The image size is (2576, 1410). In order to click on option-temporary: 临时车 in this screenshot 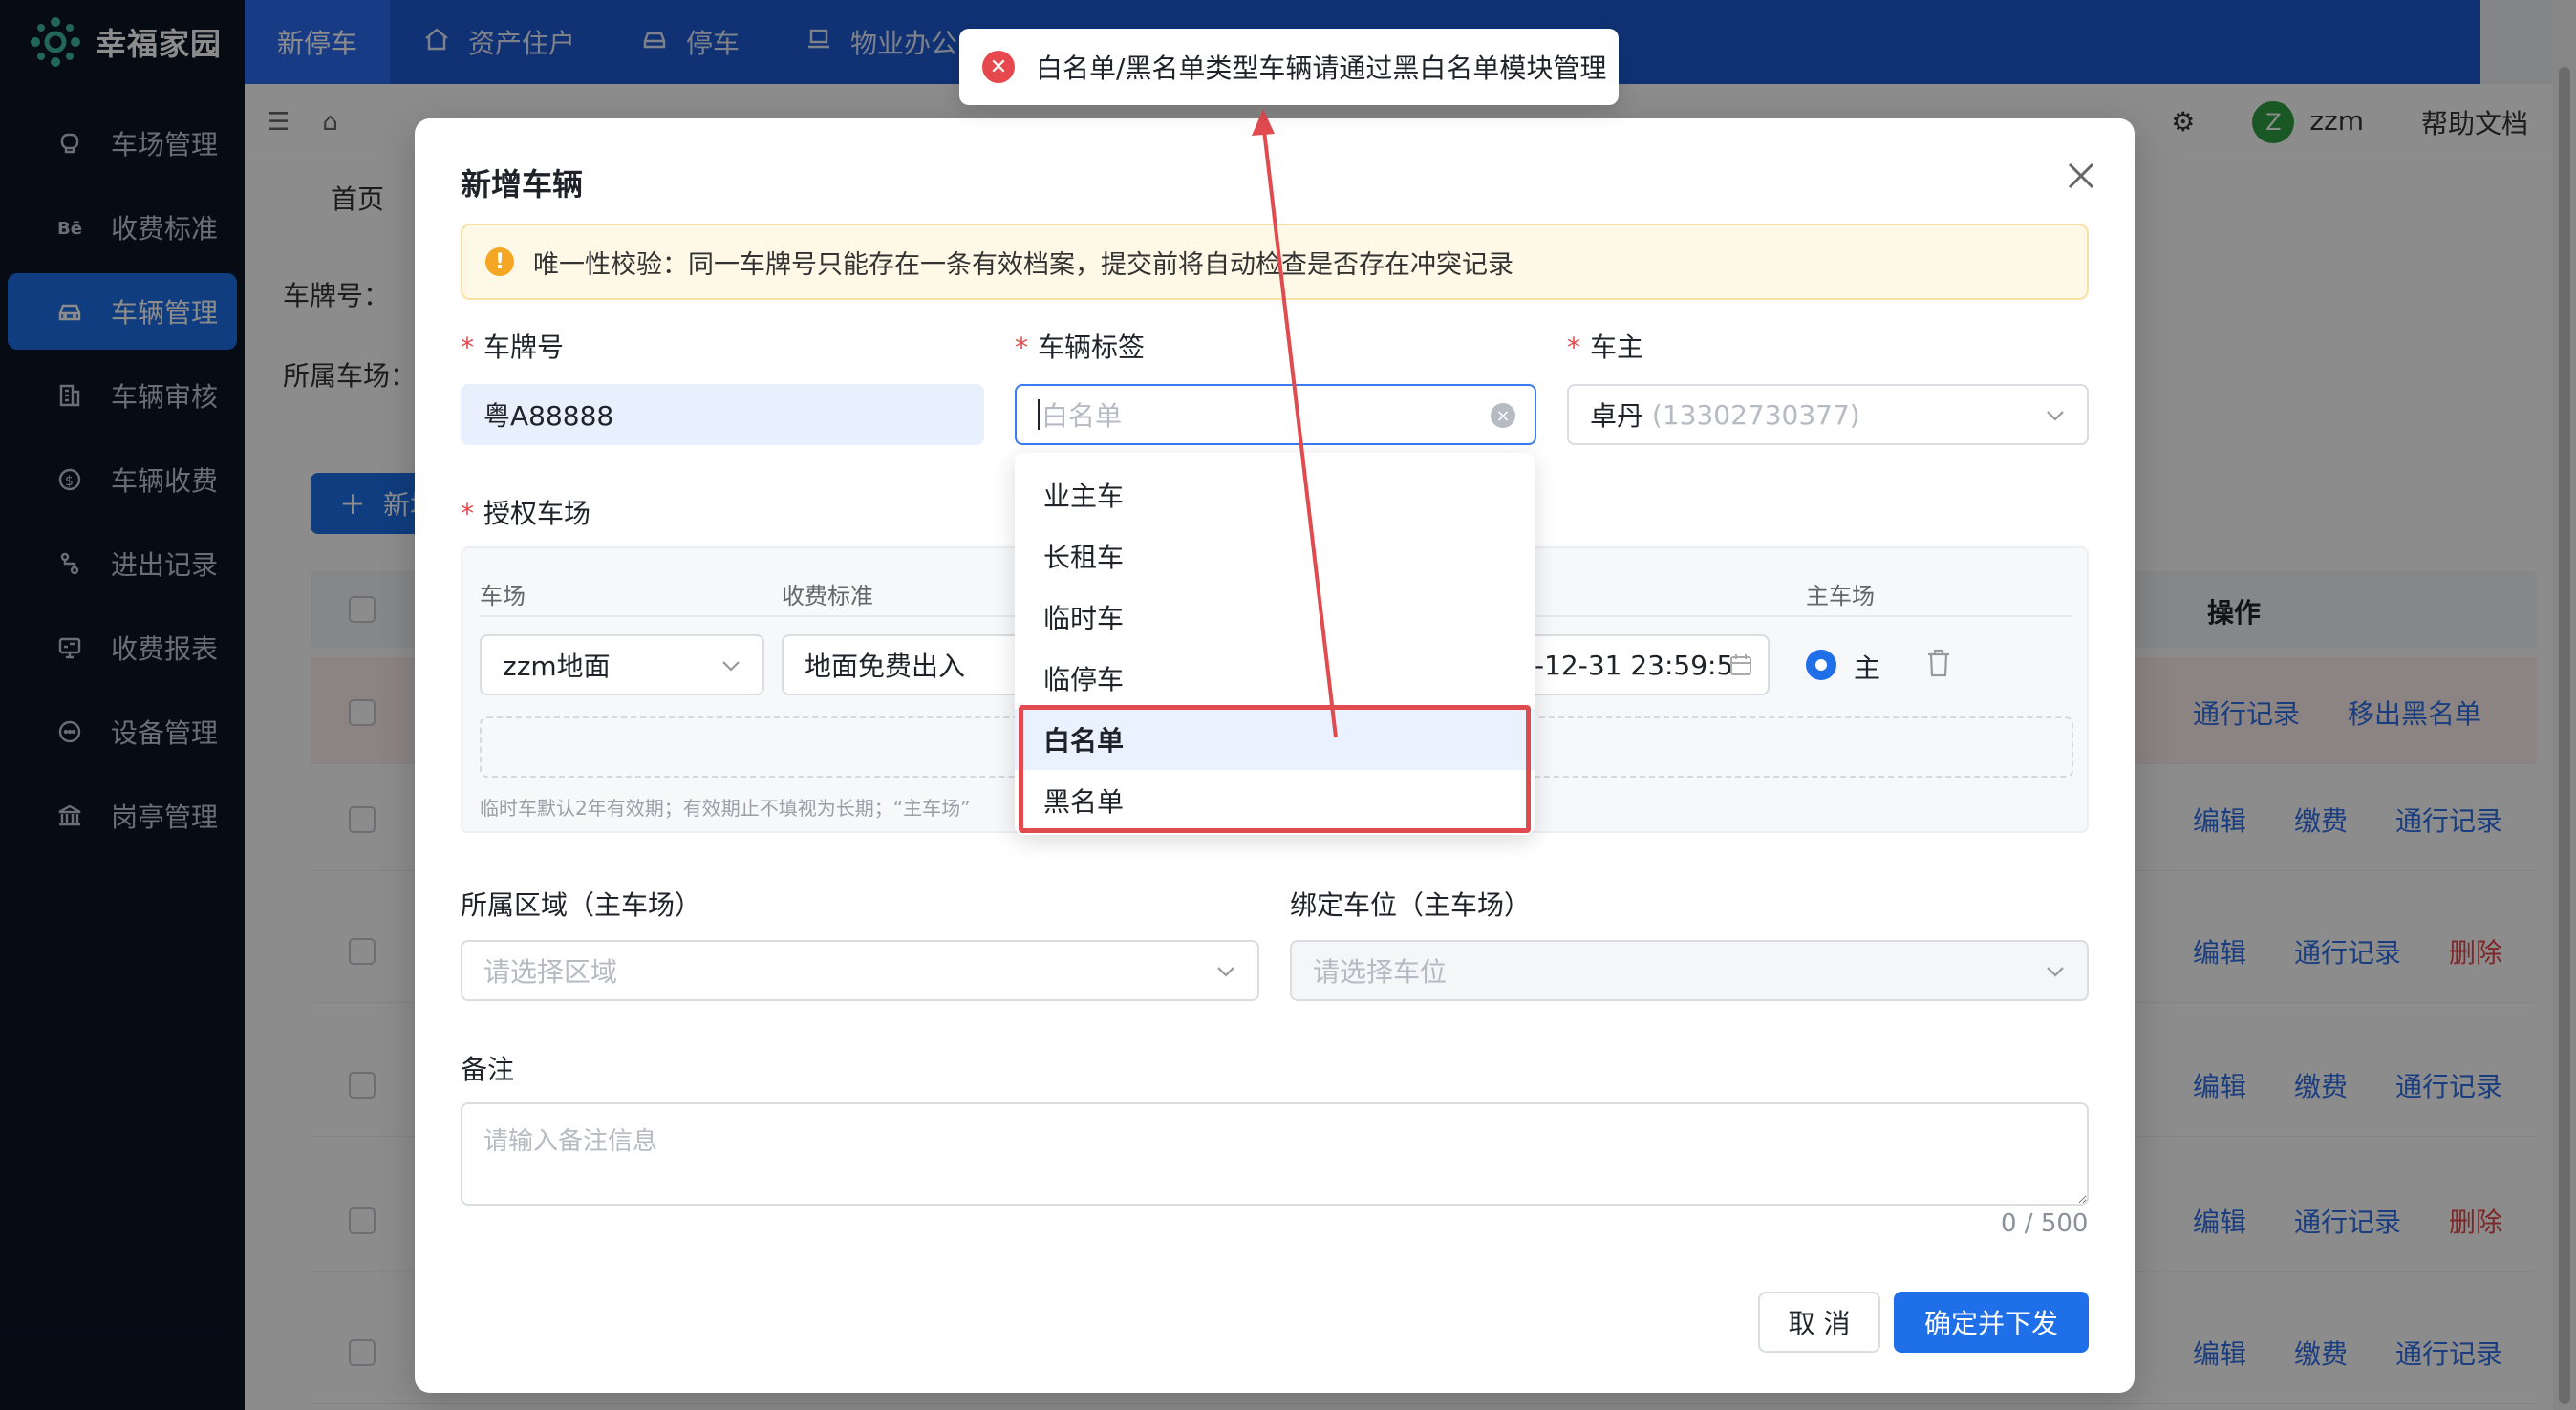, I will do `click(1275, 617)`.